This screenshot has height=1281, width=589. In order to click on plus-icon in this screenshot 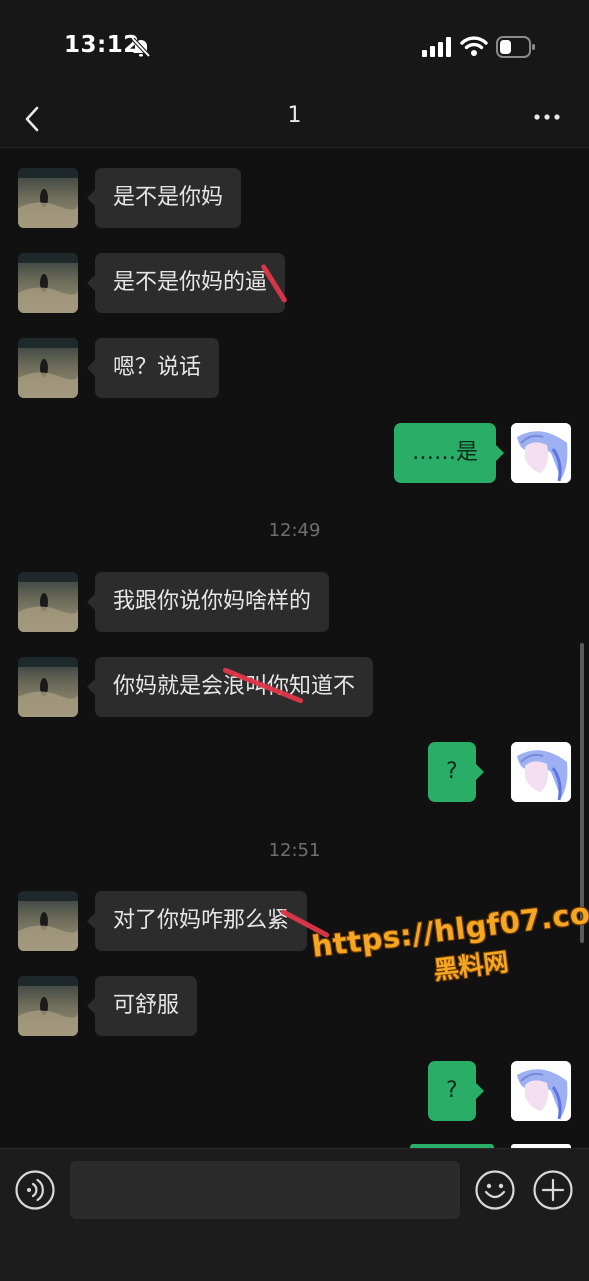, I will do `click(553, 1190)`.